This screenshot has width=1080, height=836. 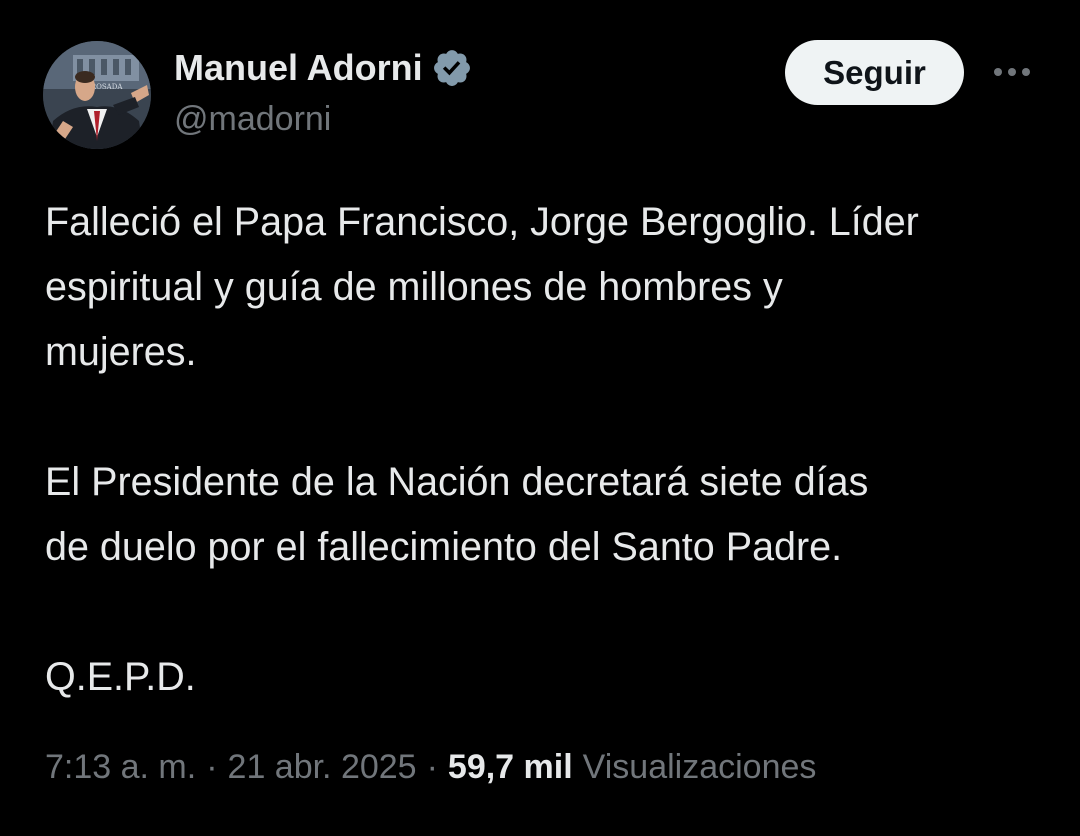 I want to click on follow-button: Seguir, so click(x=874, y=72).